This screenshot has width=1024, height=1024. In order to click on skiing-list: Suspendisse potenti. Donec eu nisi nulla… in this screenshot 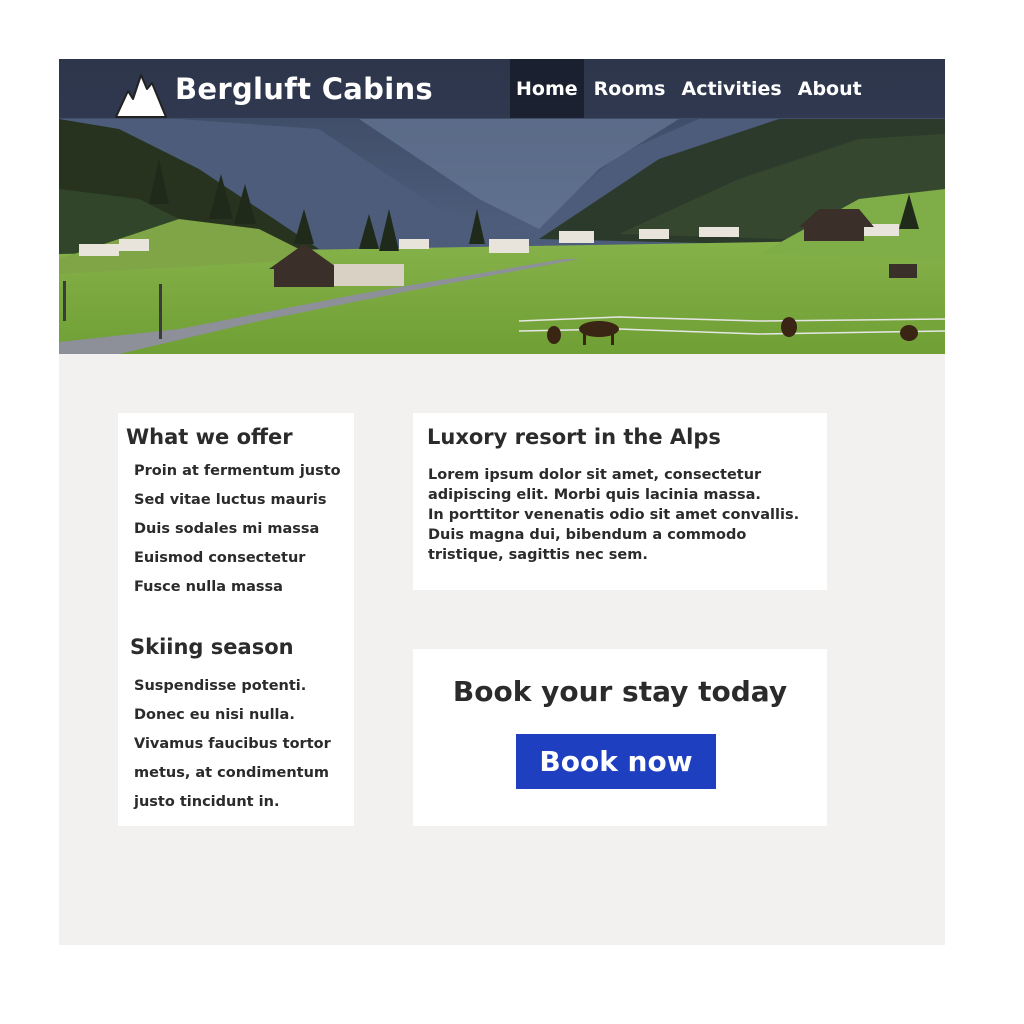, I will do `click(232, 744)`.